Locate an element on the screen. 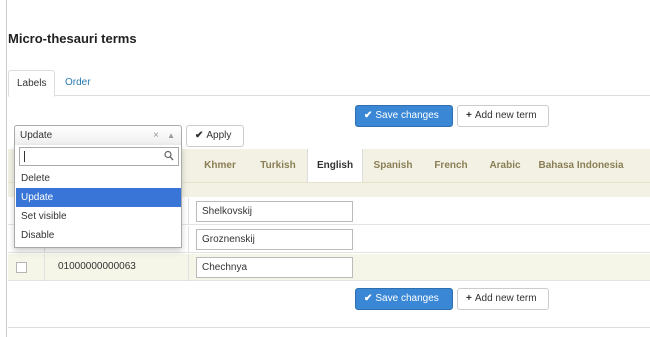 The width and height of the screenshot is (650, 337). lang-tab-spanish: Spanish is located at coordinates (393, 165).